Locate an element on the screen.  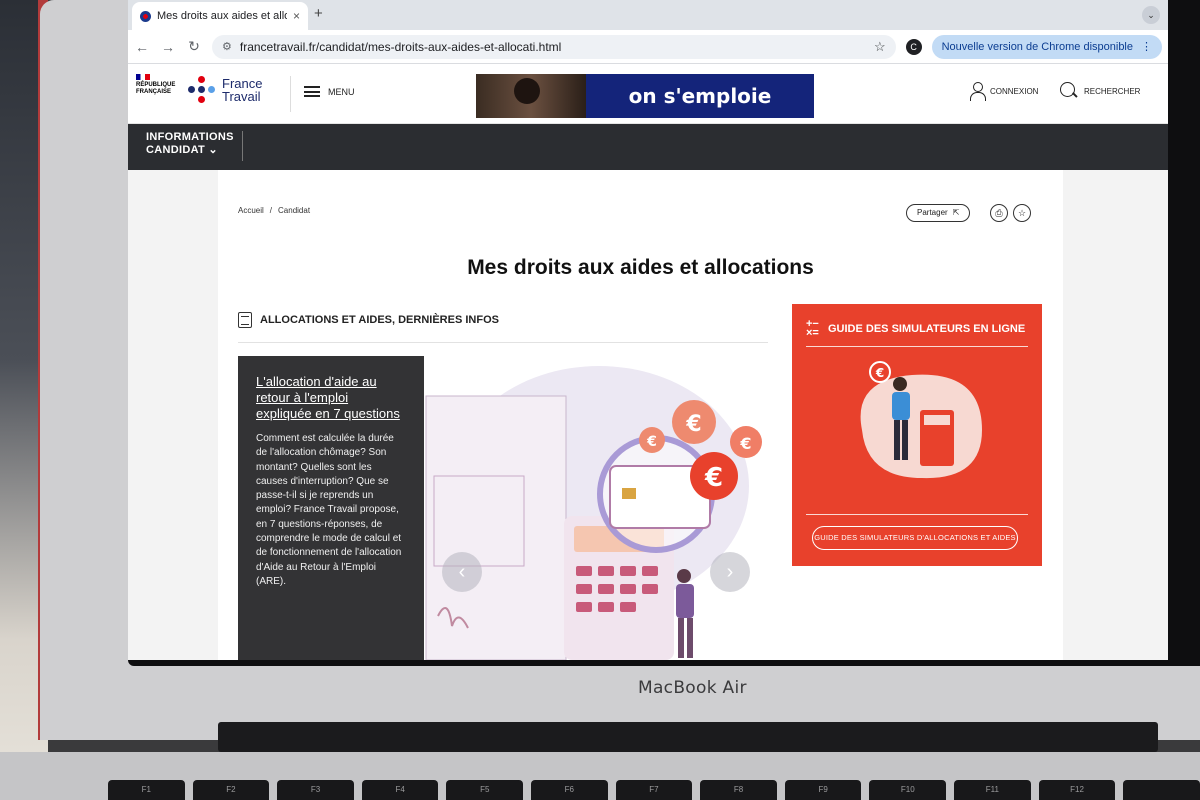
keyboard-key: F4 is located at coordinates (400, 790).